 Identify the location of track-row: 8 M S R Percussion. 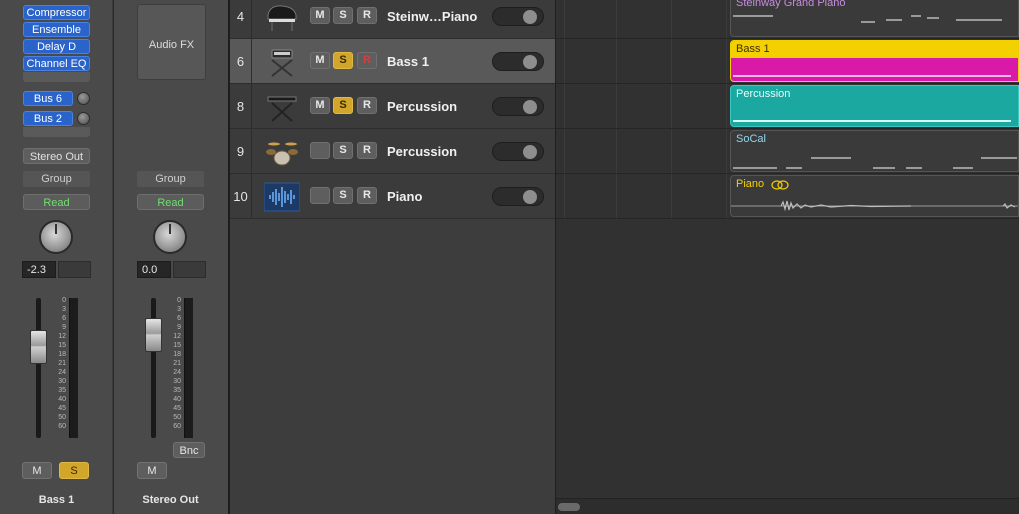
(392, 106).